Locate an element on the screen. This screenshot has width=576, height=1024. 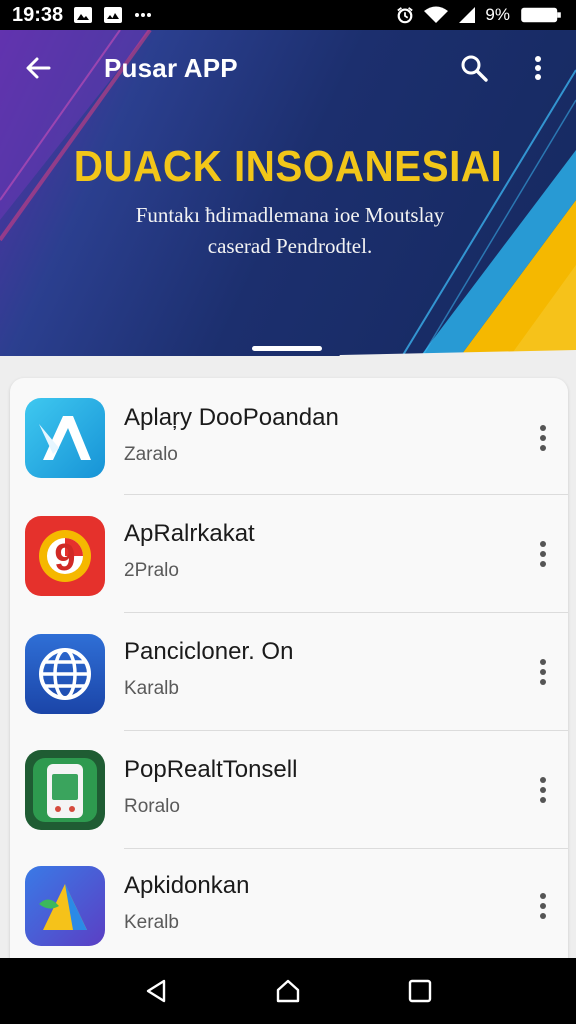
more-dots-icon is located at coordinates (143, 15).